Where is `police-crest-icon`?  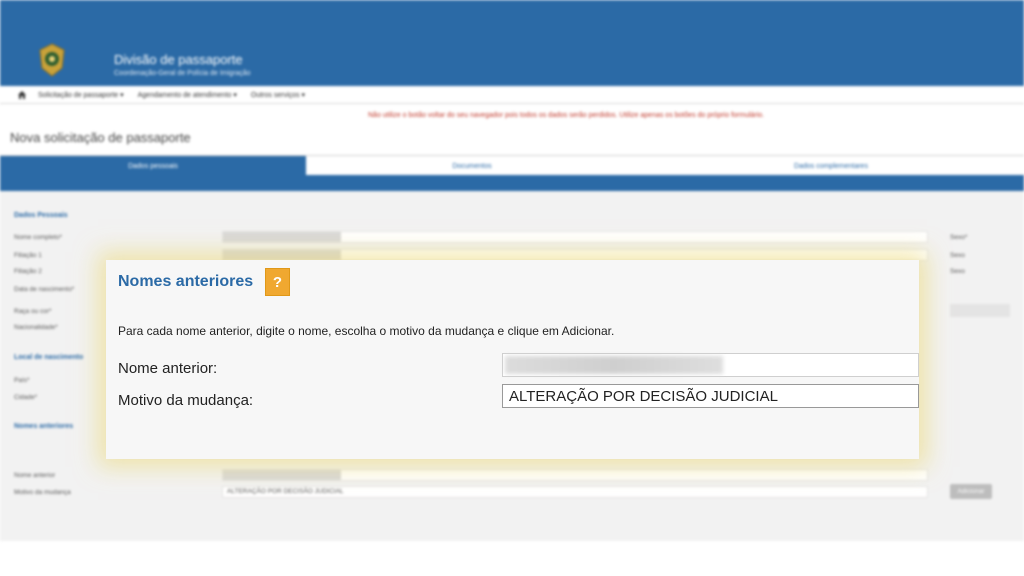
police-crest-icon is located at coordinates (52, 60).